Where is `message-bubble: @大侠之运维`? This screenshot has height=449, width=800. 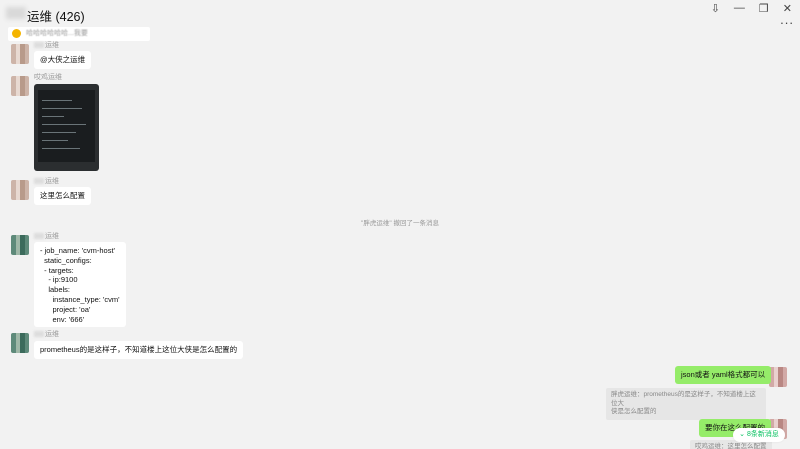 message-bubble: @大侠之运维 is located at coordinates (63, 60).